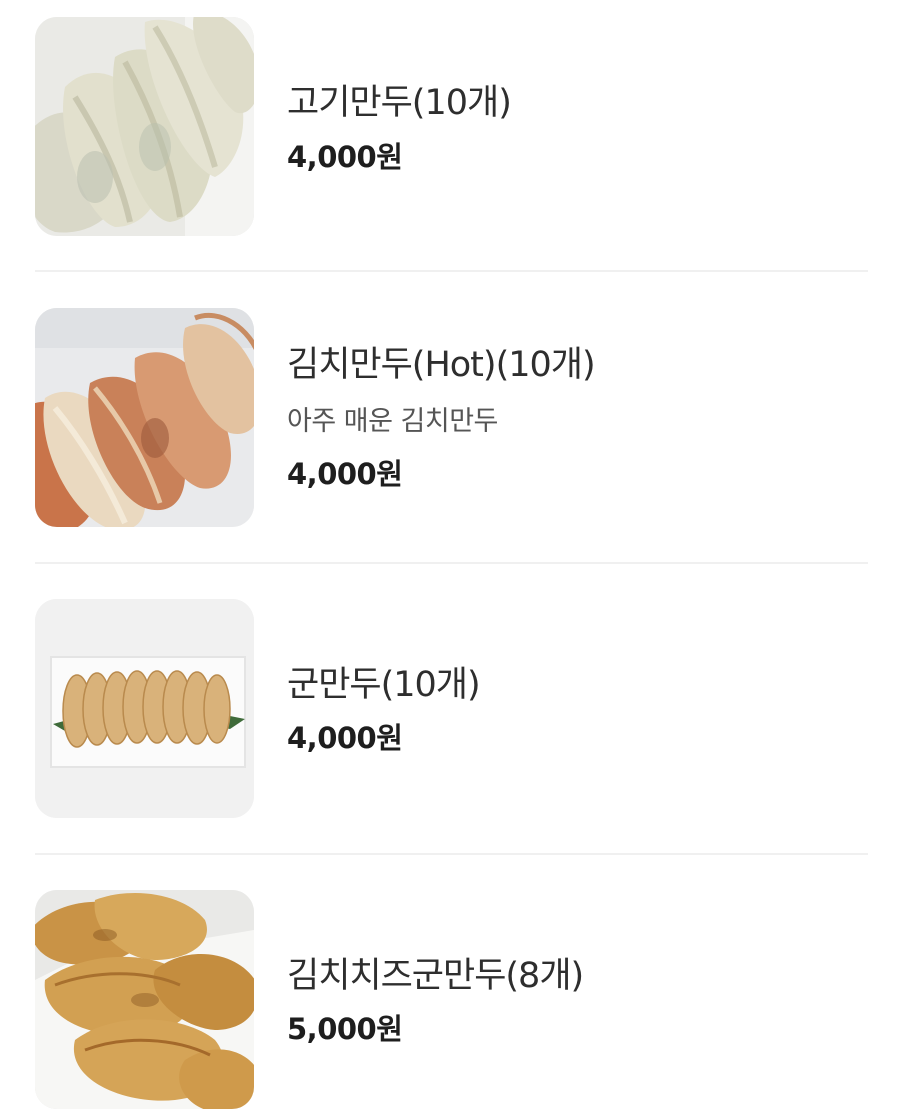 The height and width of the screenshot is (1119, 900). Describe the element at coordinates (435, 976) in the screenshot. I see `menu-item-name: 김치치즈군만두(8개)` at that location.